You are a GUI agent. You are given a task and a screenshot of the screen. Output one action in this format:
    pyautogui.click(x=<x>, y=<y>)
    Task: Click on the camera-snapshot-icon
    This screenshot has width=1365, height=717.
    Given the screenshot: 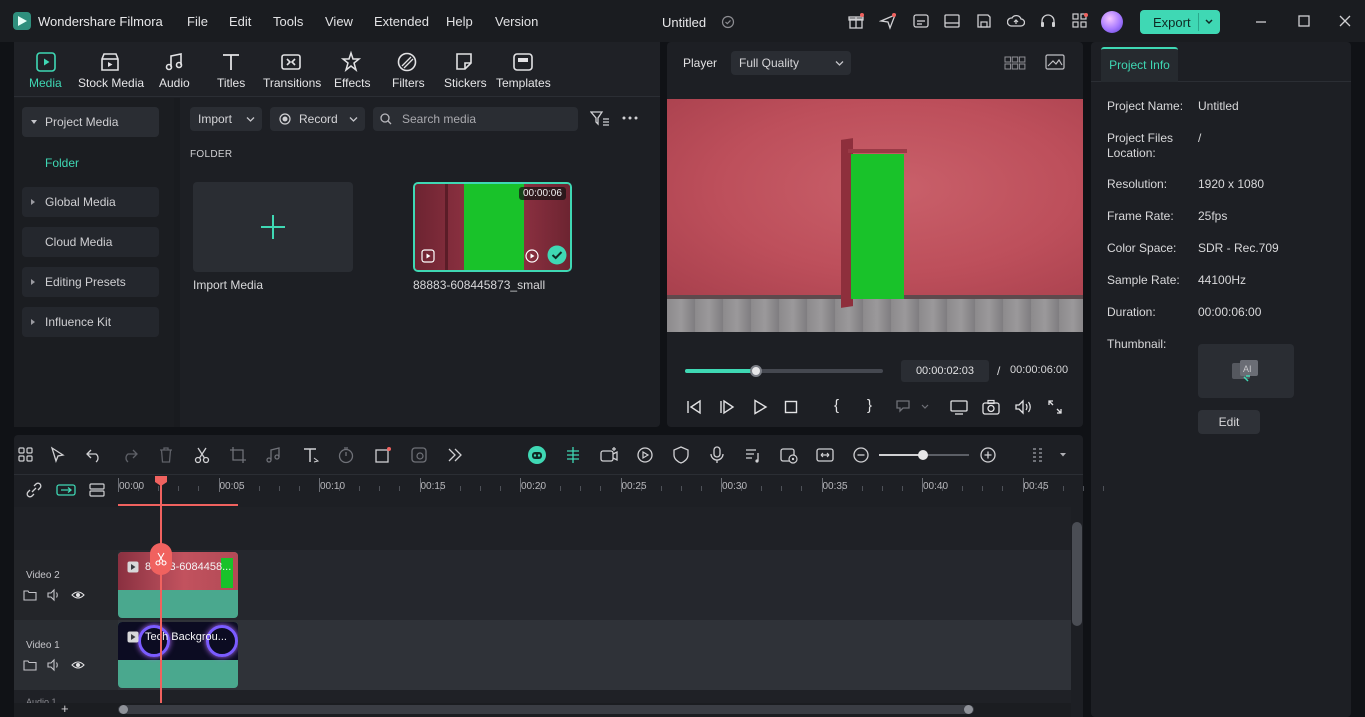 What is the action you would take?
    pyautogui.click(x=991, y=407)
    